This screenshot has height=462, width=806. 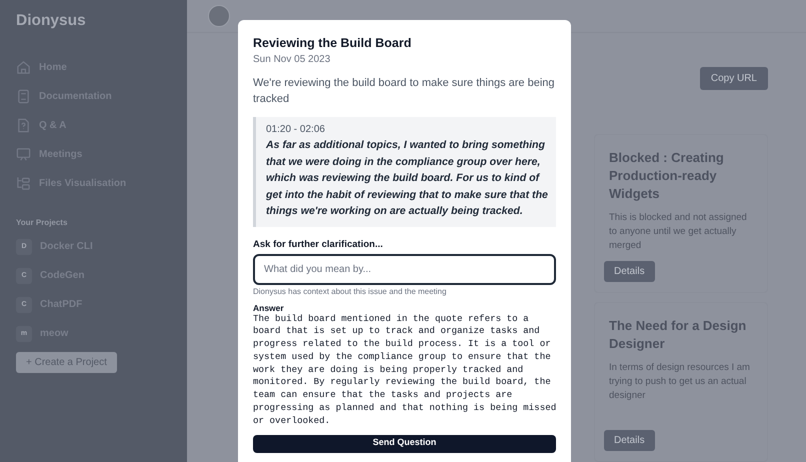 I want to click on home-icon, so click(x=23, y=67).